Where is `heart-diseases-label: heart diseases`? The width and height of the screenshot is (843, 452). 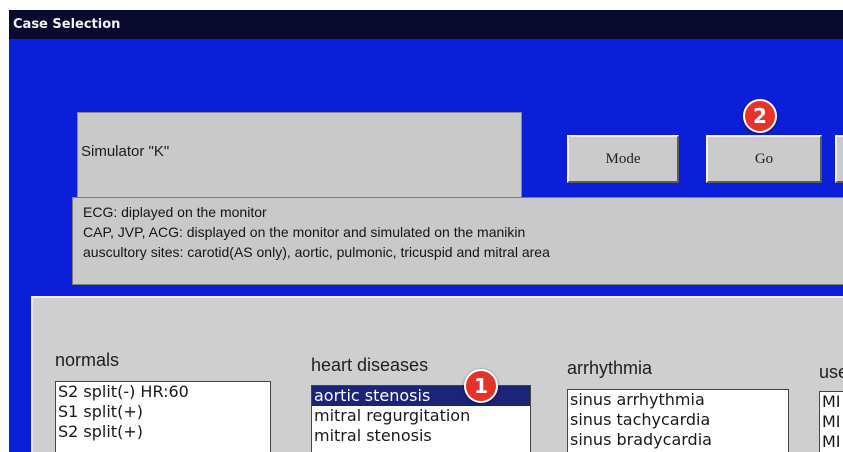
heart-diseases-label: heart diseases is located at coordinates (370, 365).